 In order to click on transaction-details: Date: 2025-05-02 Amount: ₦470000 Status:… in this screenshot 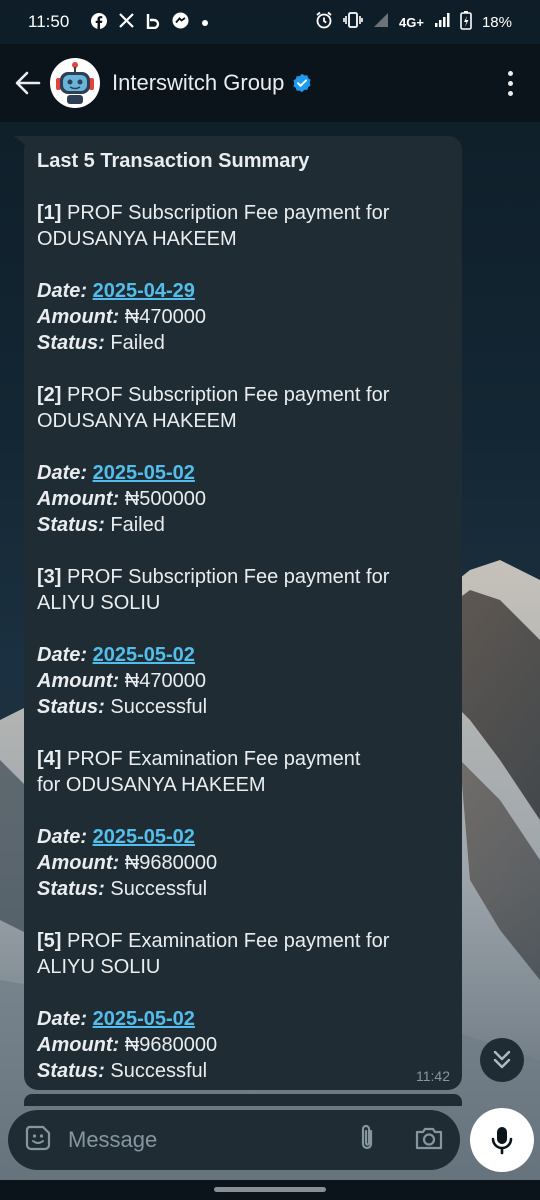, I will do `click(242, 681)`.